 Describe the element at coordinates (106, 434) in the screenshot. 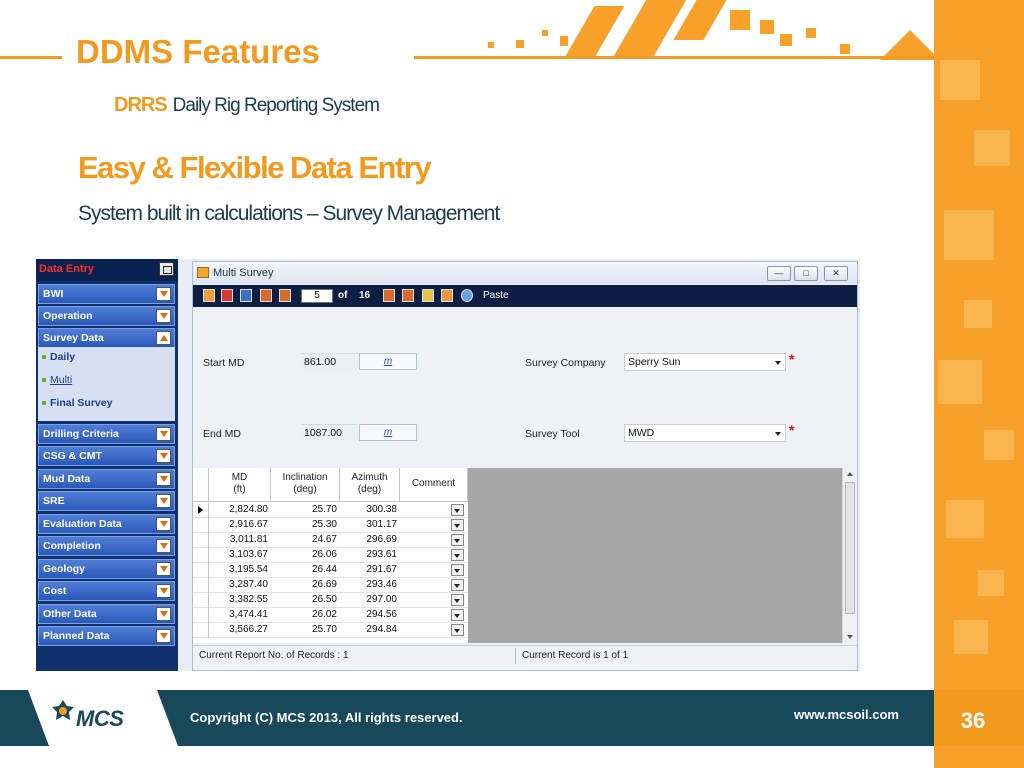

I see `sidebar-item-drilling-criteria: Drilling Criteria` at that location.